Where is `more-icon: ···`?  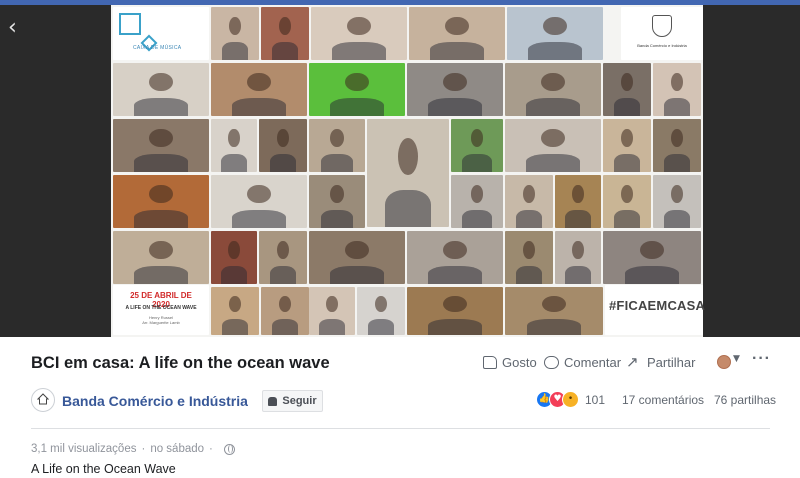
more-icon: ··· is located at coordinates (761, 359).